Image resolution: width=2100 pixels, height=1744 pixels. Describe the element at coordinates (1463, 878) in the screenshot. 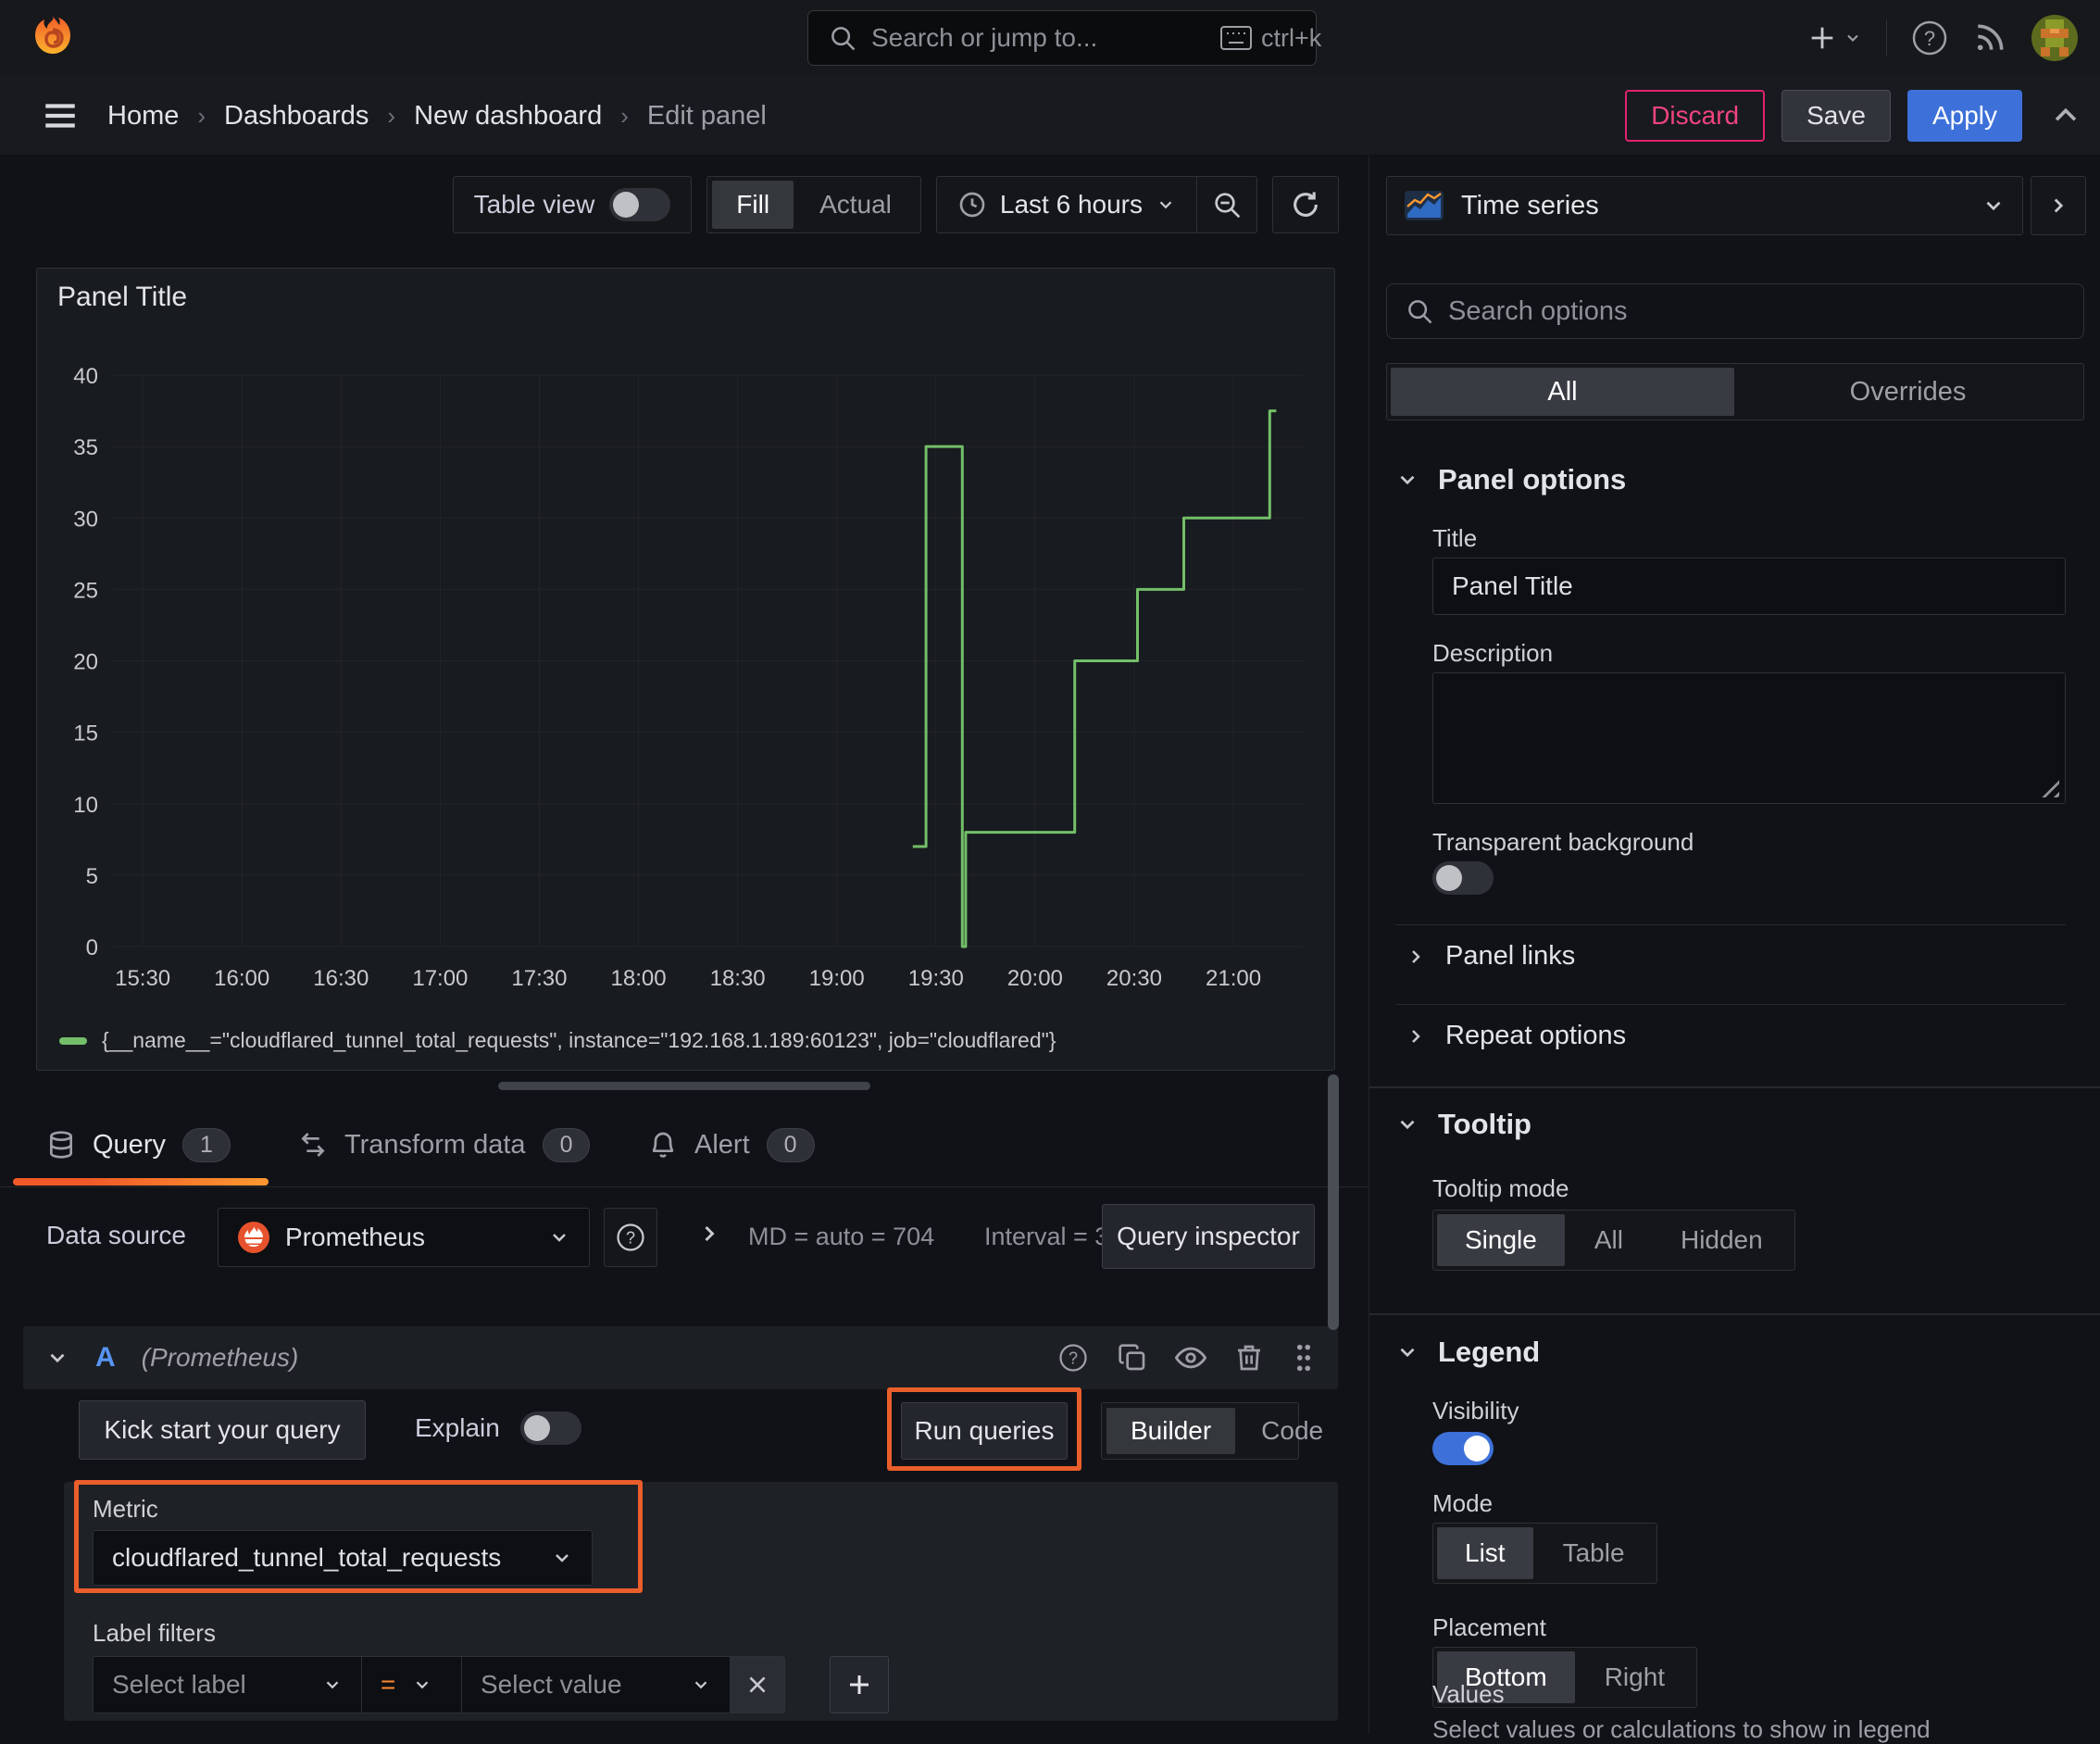

I see `transparent-background-toggle` at that location.